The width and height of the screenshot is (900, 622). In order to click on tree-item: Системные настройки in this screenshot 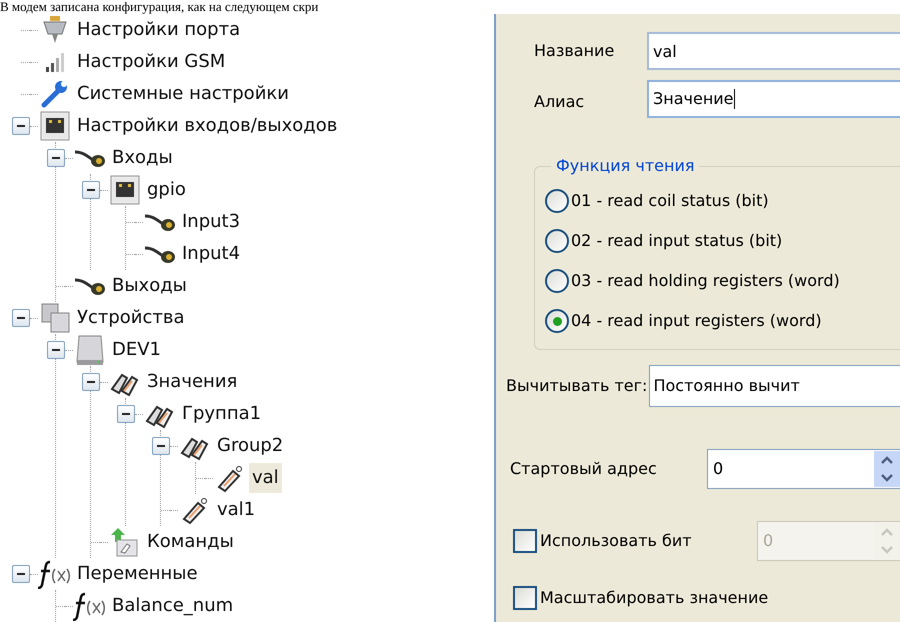, I will do `click(183, 94)`.